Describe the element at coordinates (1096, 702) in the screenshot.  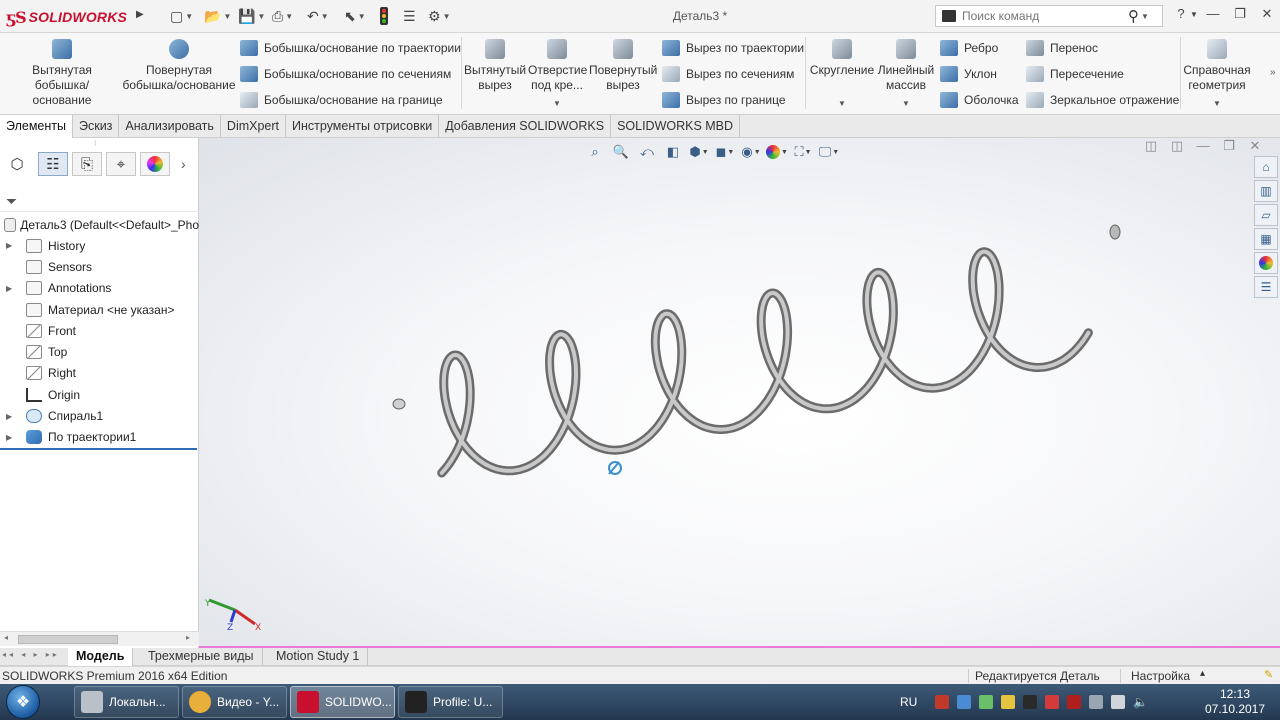
I see `monitor-tray-icon` at that location.